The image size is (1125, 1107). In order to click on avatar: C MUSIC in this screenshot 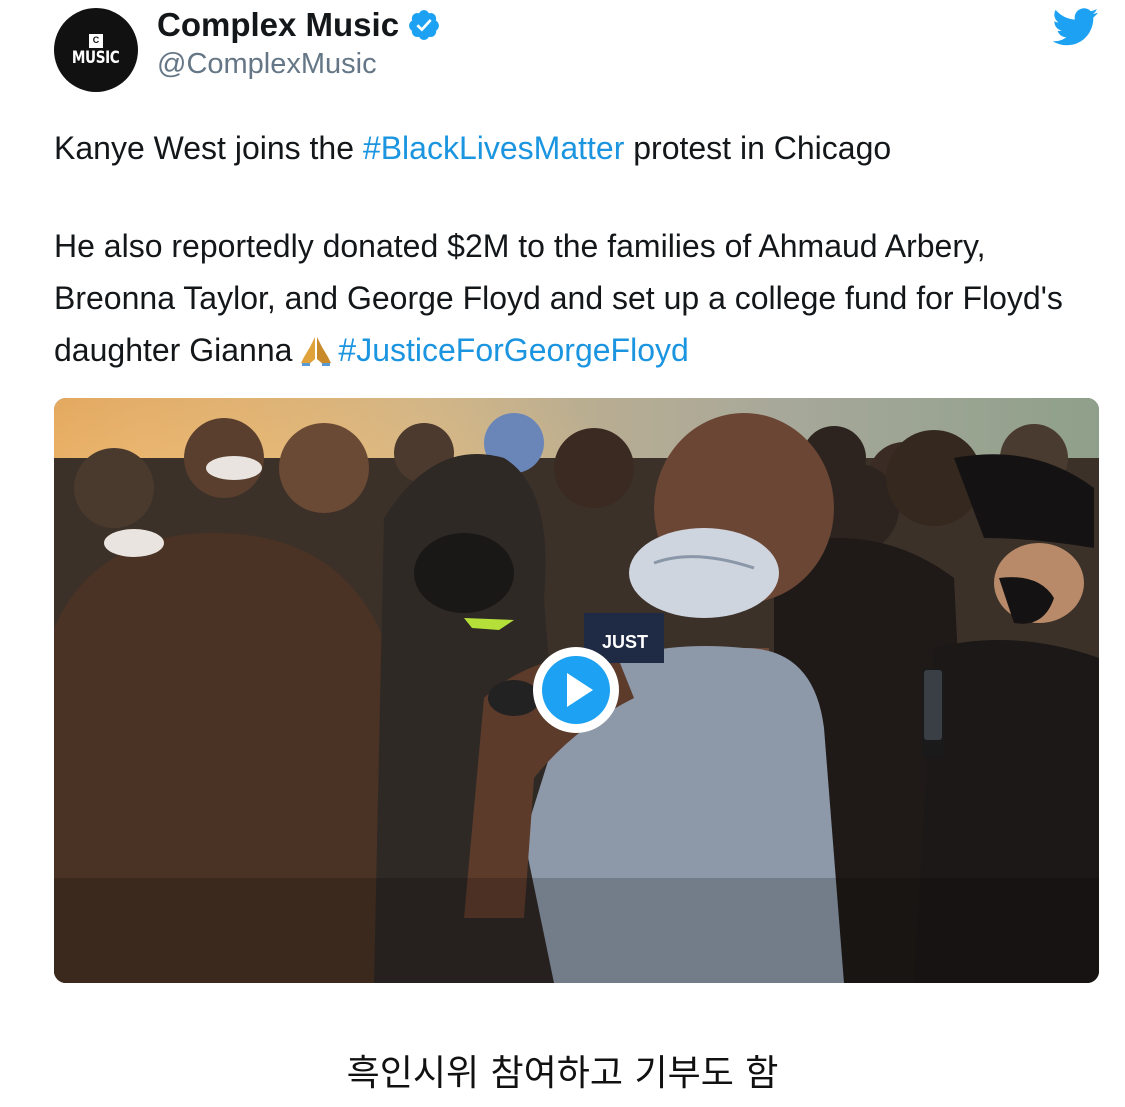, I will do `click(96, 50)`.